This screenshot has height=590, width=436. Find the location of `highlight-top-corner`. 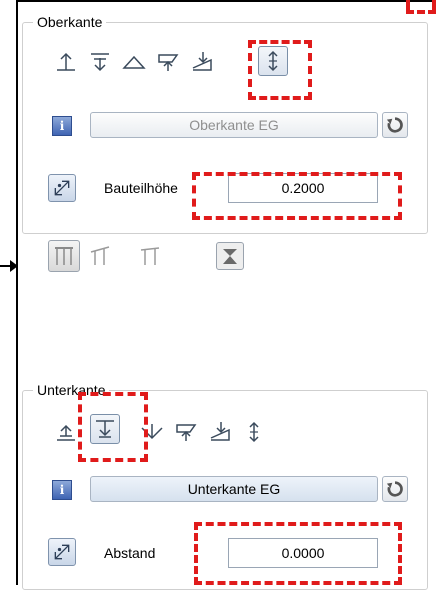

highlight-top-corner is located at coordinates (421, 7).